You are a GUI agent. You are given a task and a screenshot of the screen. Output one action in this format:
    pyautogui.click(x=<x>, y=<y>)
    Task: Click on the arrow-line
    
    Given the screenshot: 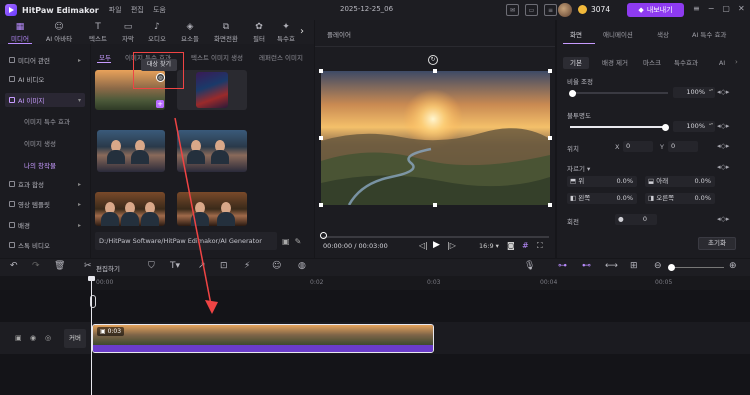 What is the action you would take?
    pyautogui.click(x=193, y=214)
    